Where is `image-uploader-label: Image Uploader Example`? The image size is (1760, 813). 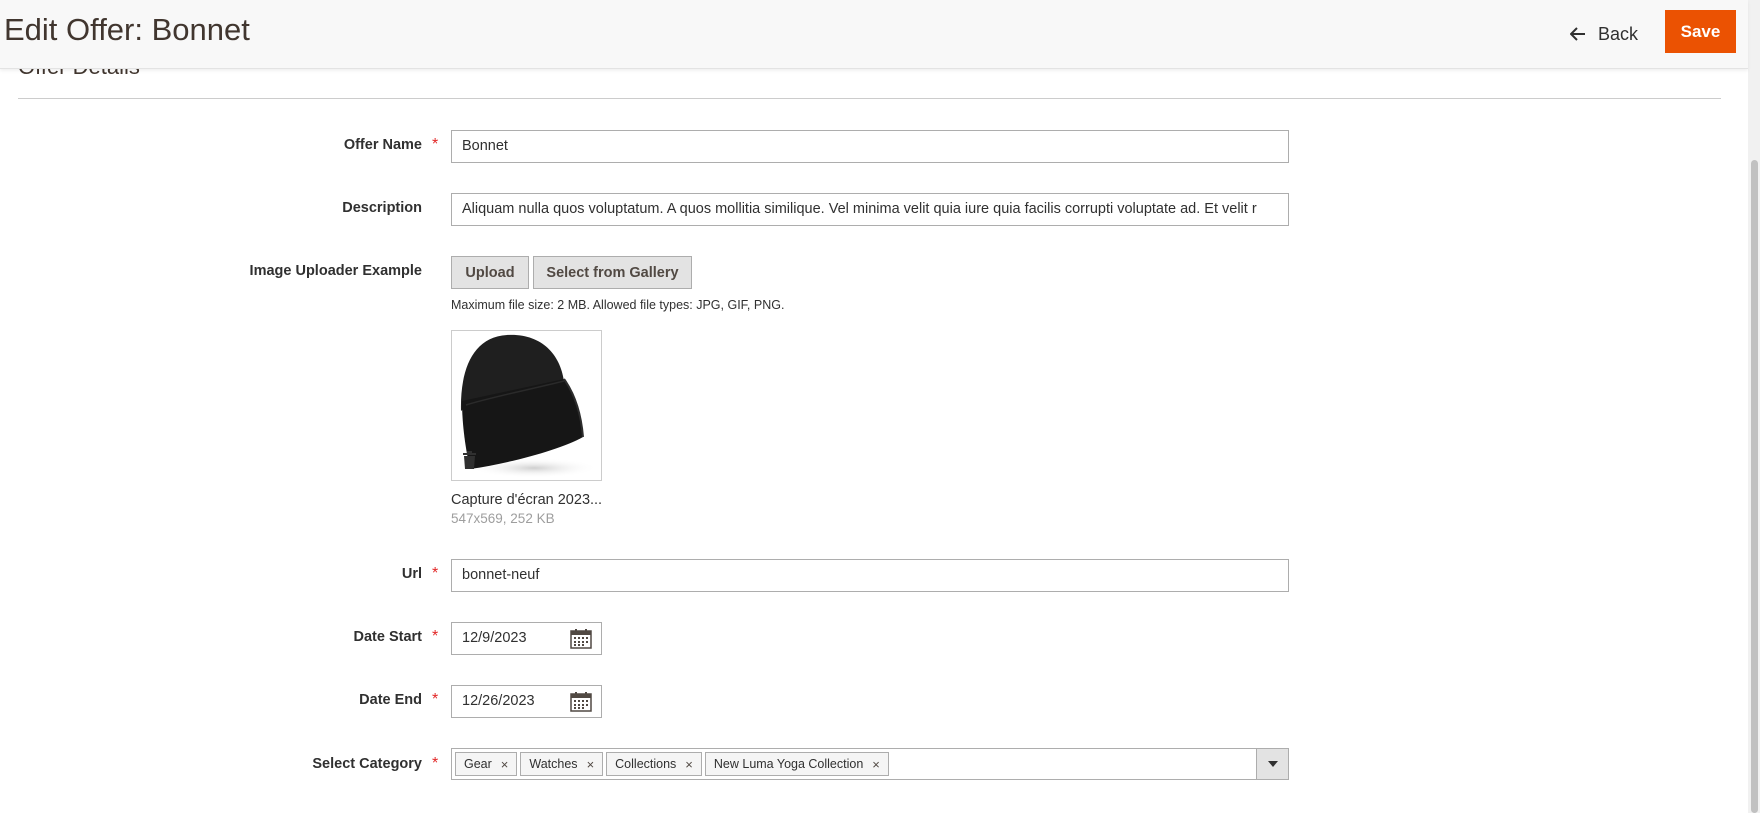
image-uploader-label: Image Uploader Example is located at coordinates (335, 271).